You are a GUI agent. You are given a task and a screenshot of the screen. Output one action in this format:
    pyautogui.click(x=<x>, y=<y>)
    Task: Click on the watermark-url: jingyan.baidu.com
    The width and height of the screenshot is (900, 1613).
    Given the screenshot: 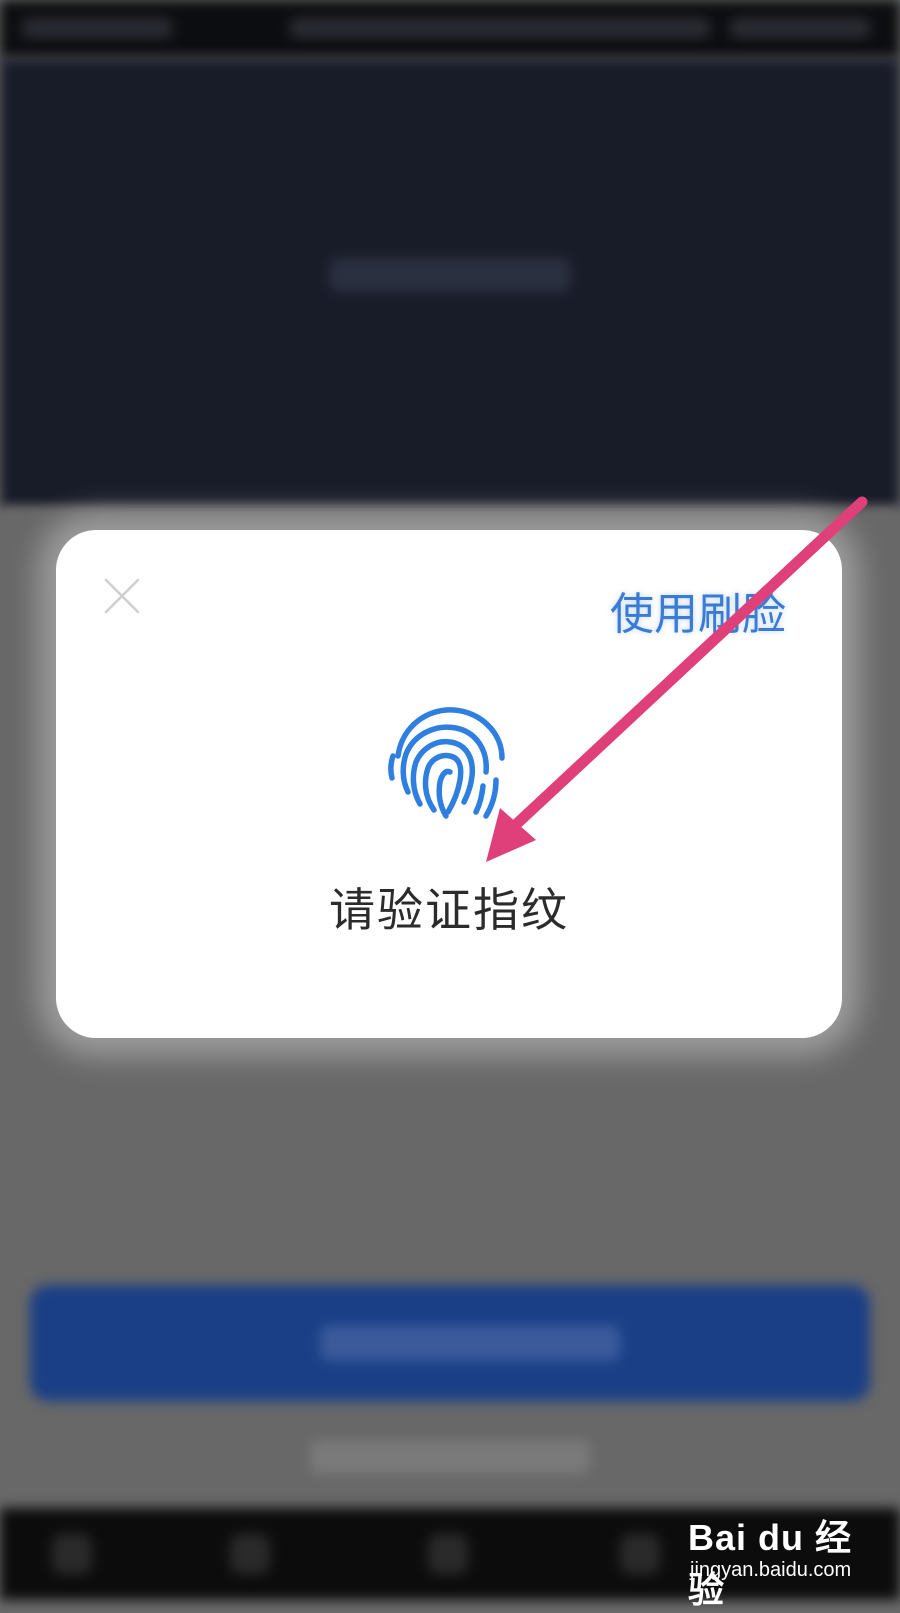 What is the action you would take?
    pyautogui.click(x=771, y=1570)
    